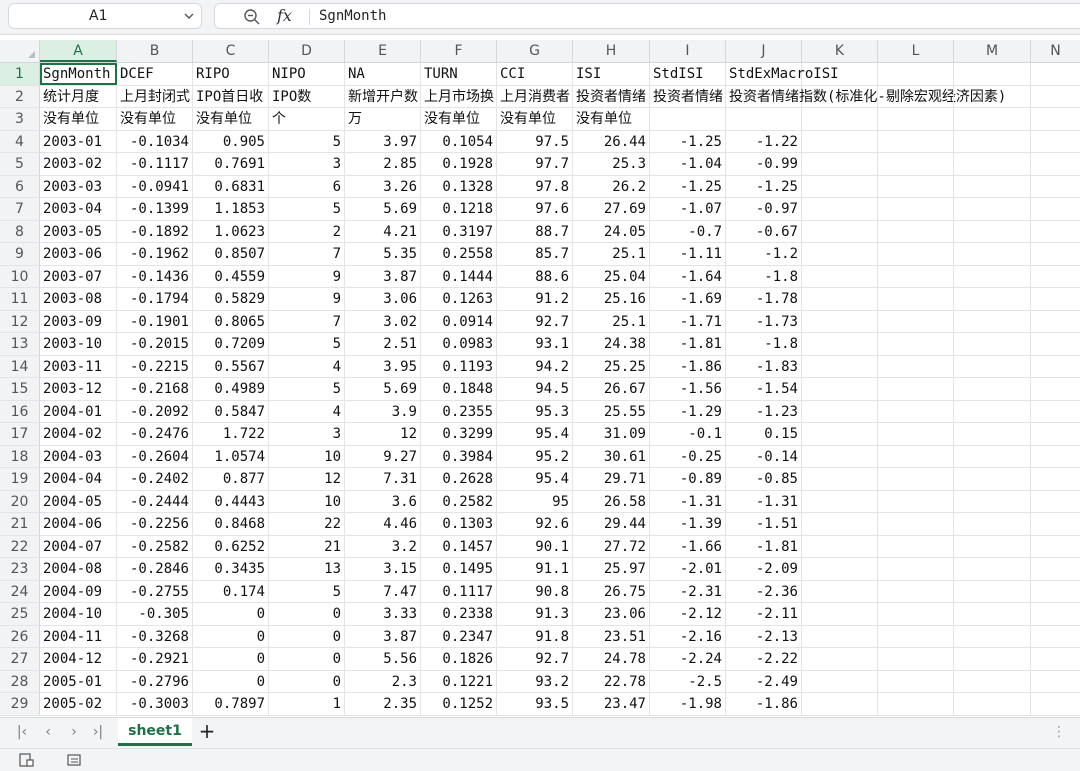 Image resolution: width=1080 pixels, height=771 pixels. I want to click on row-header: 5, so click(20, 164).